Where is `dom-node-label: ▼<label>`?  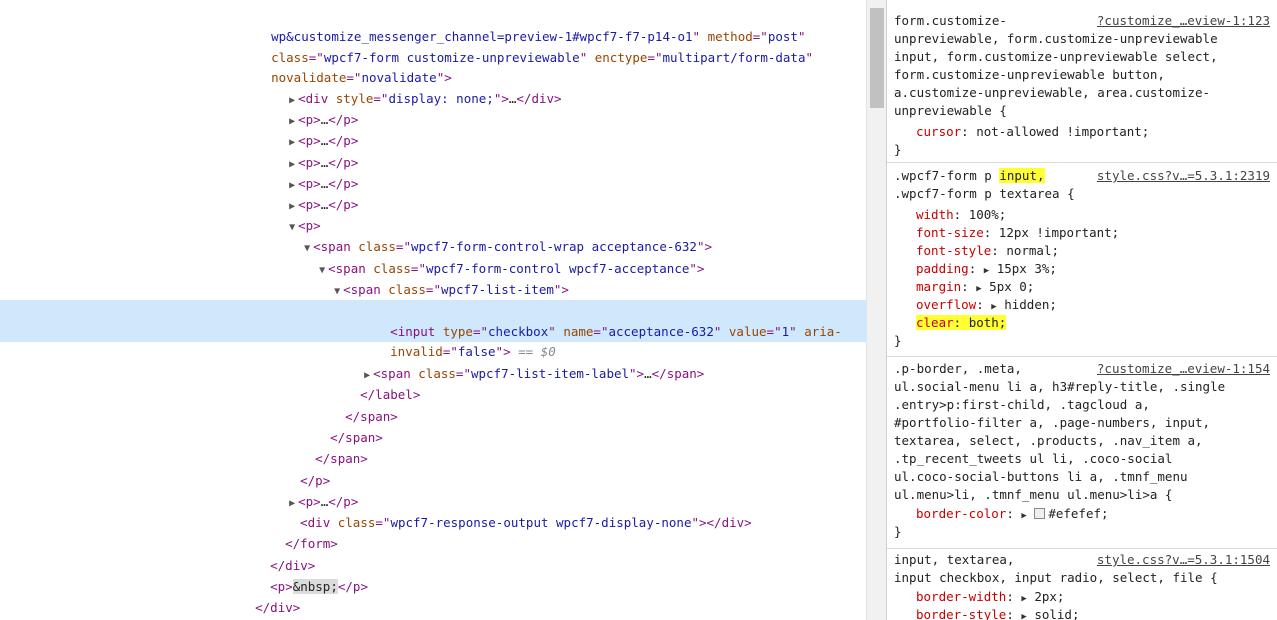 dom-node-label: ▼<label> is located at coordinates (433, 298).